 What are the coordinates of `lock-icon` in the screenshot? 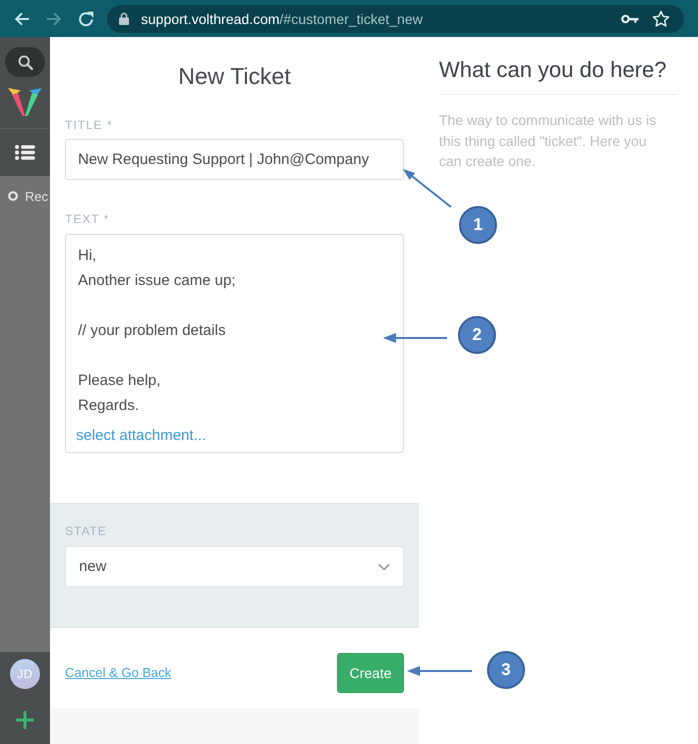 It's located at (124, 18).